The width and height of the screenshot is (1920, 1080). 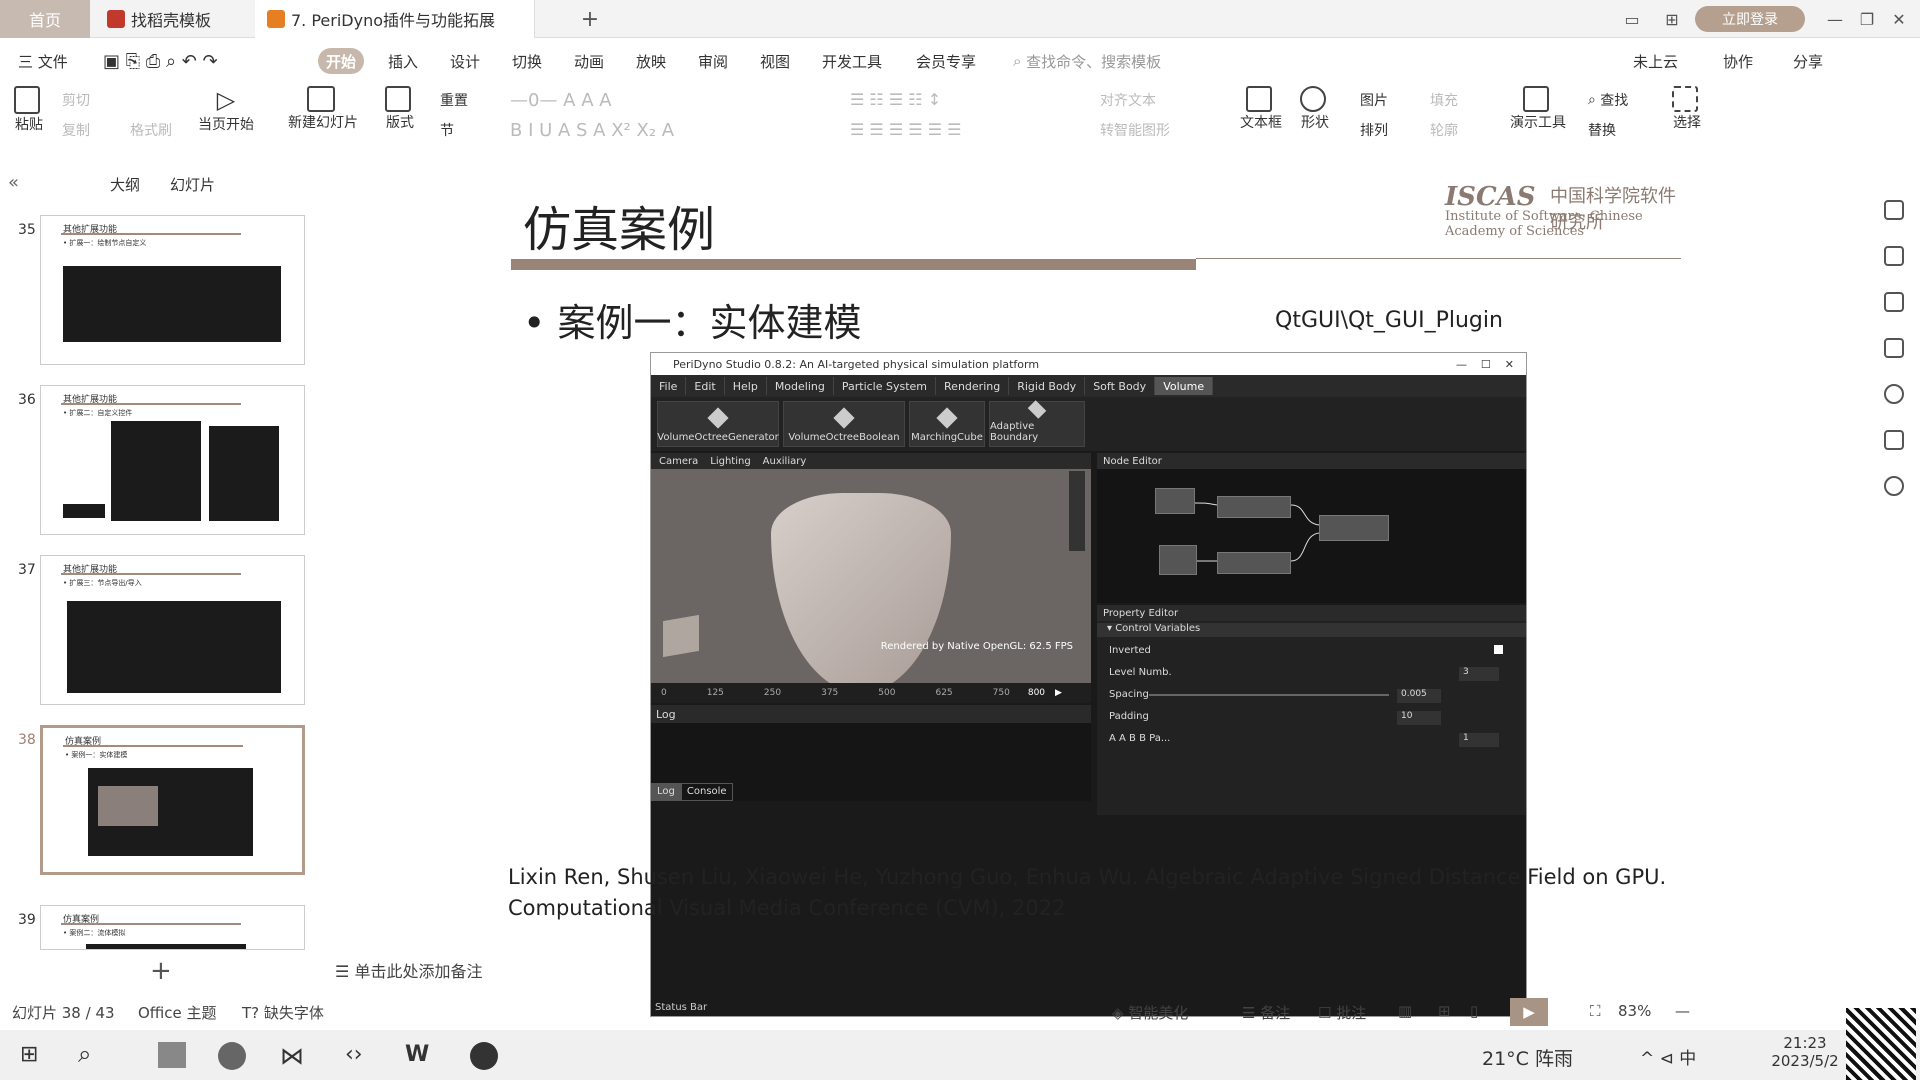 I want to click on menu-file: 三 文件, so click(x=43, y=61).